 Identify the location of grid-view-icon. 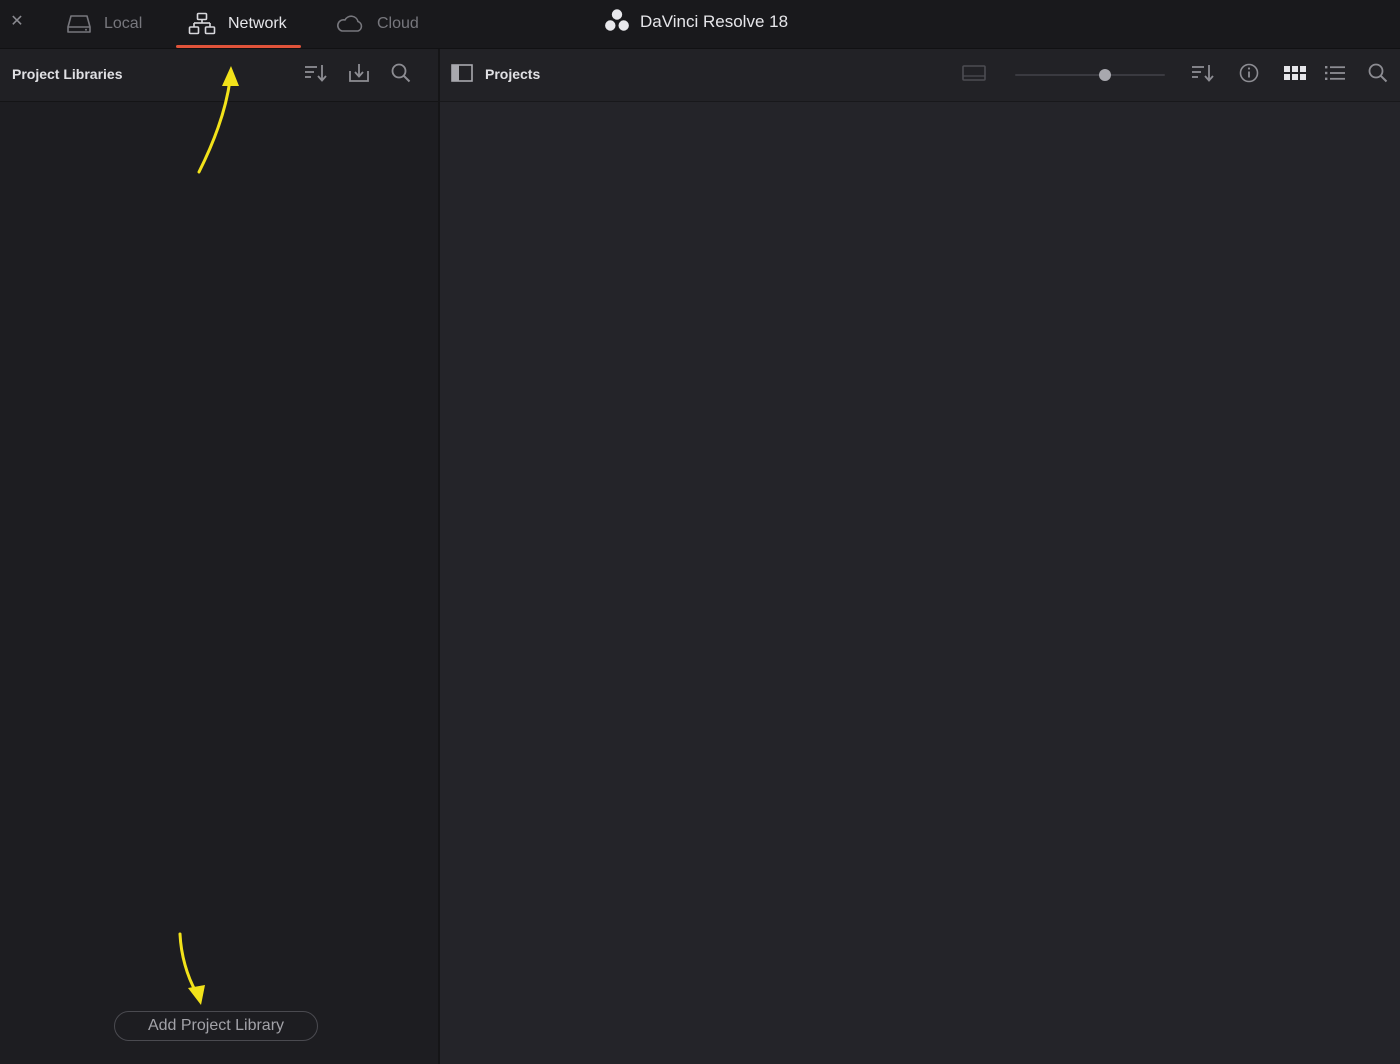
(1295, 75).